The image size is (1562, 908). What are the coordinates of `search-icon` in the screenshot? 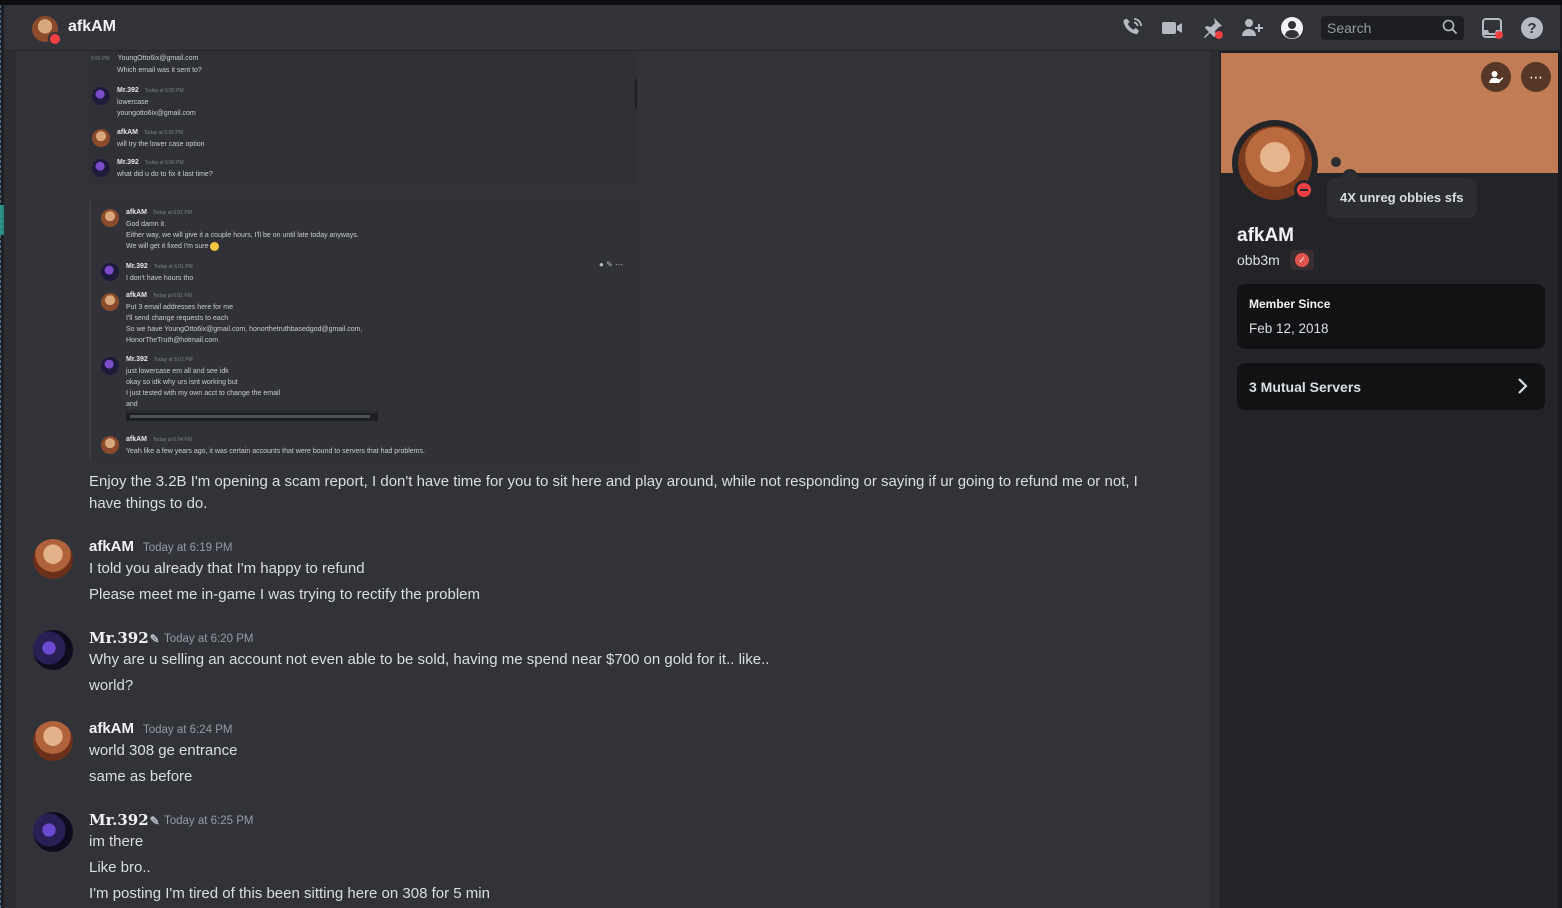 It's located at (1450, 27).